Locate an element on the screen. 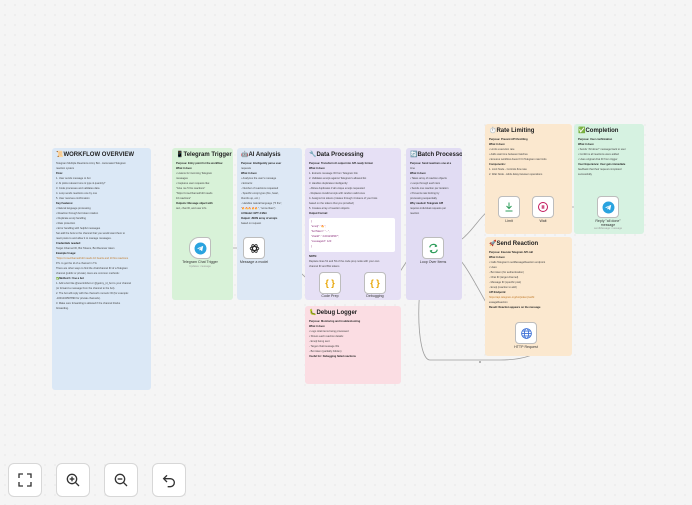 This screenshot has height=505, width=692. note-line: based on request is located at coordinates (251, 223).